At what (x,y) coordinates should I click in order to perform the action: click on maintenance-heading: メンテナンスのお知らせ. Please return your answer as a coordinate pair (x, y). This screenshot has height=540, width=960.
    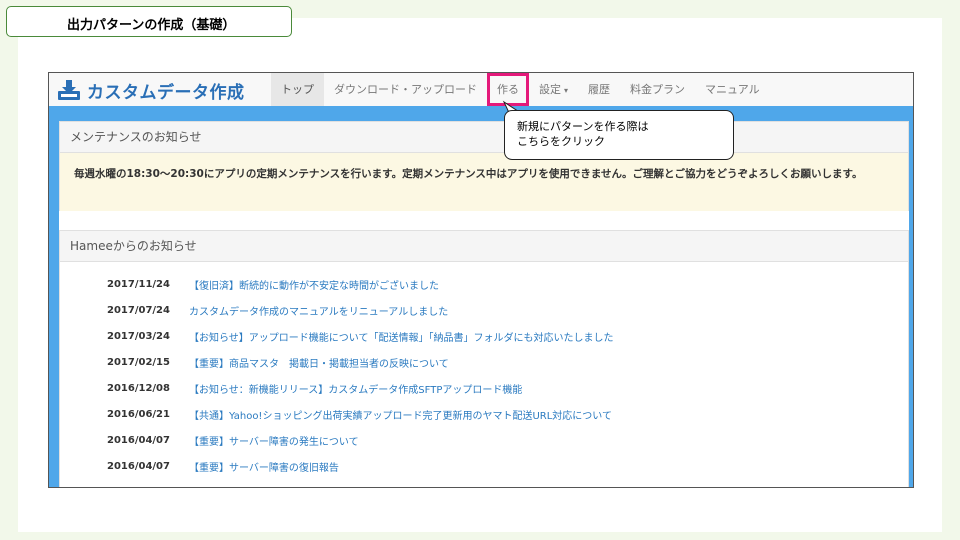
    Looking at the image, I should click on (484, 137).